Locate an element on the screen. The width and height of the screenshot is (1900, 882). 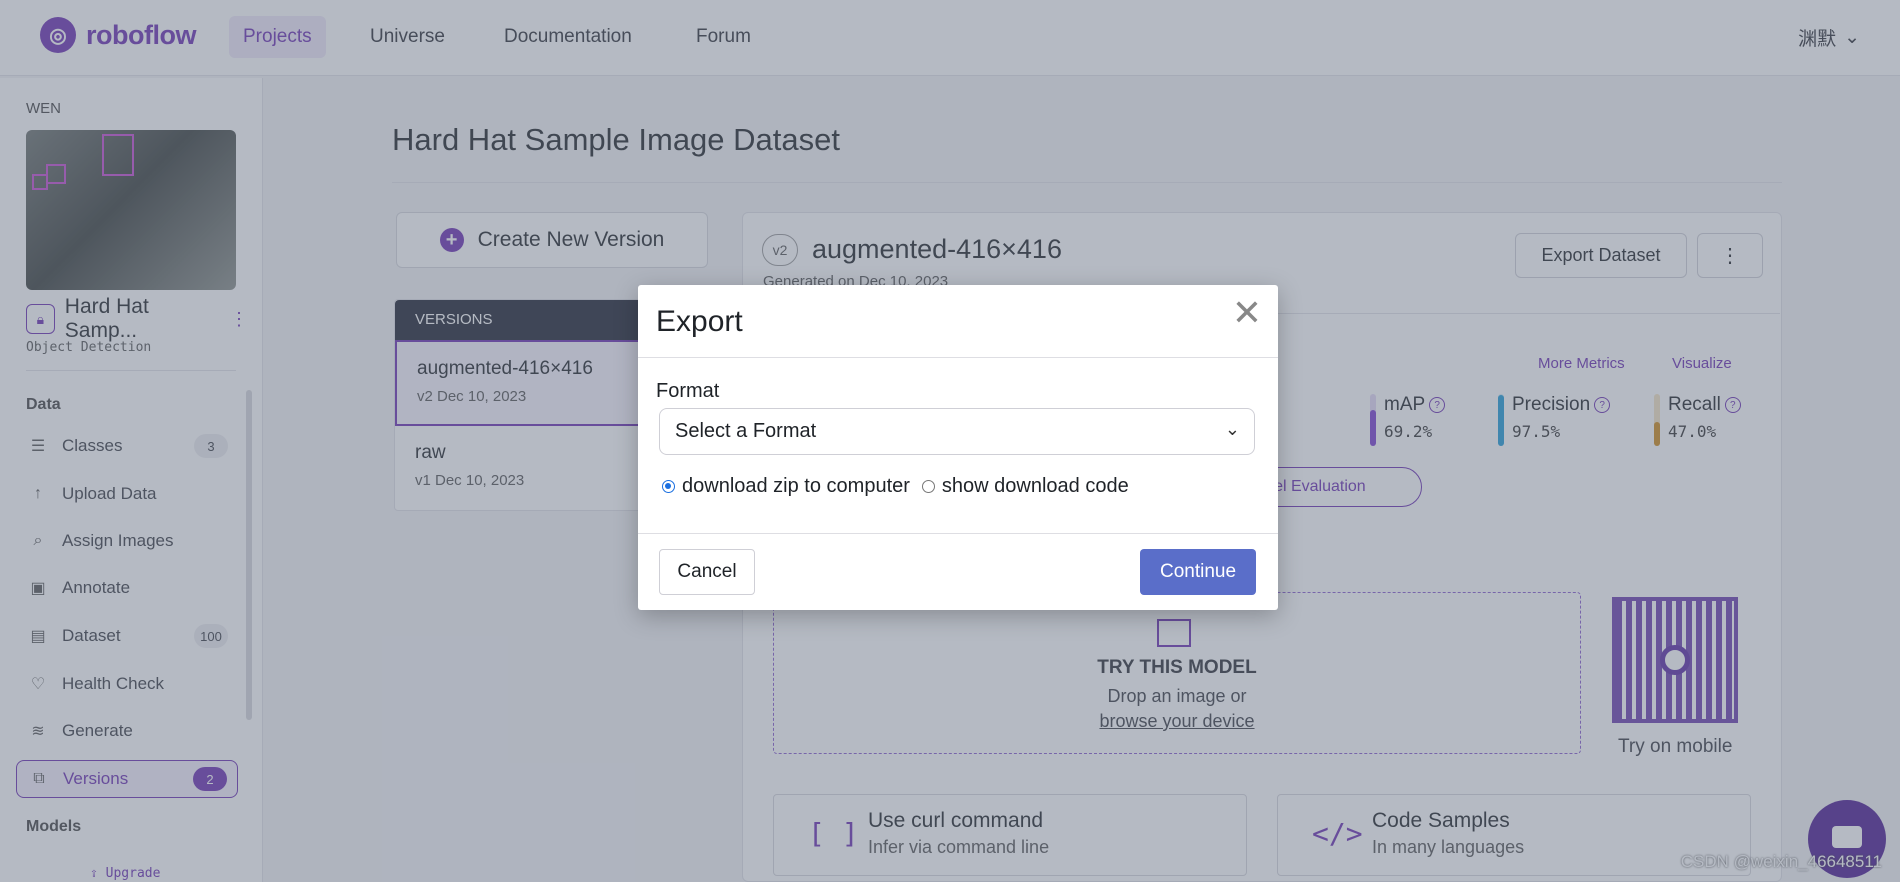
format-select: Select a Format ⌄ is located at coordinates (957, 431).